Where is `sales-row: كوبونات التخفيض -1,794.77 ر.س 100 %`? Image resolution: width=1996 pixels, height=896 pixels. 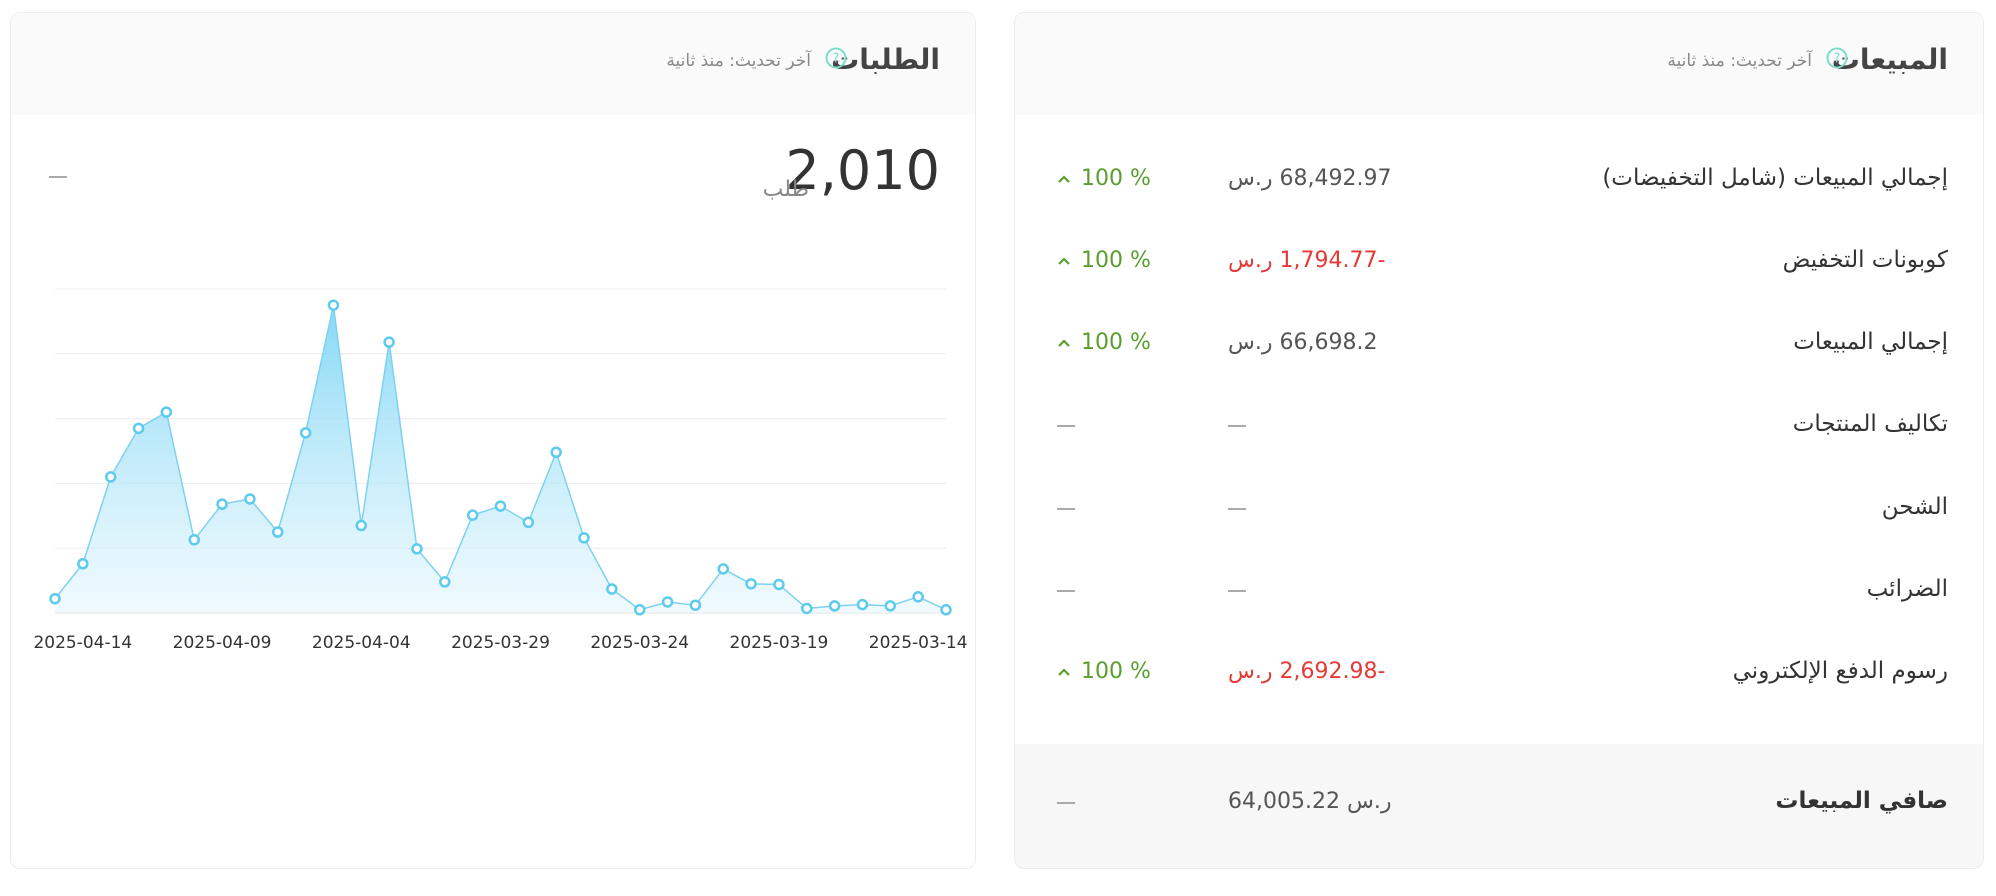 sales-row: كوبونات التخفيض -1,794.77 ر.س 100 % is located at coordinates (1499, 262).